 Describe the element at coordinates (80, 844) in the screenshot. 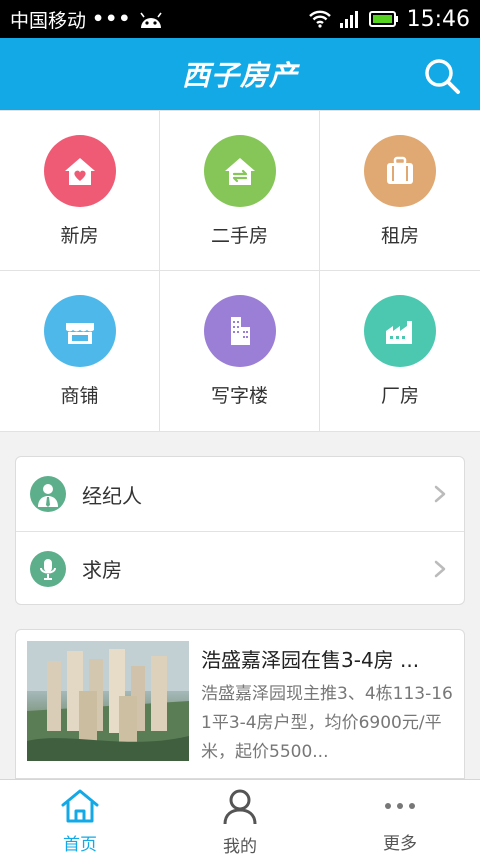

I see `tab-label: 首页` at that location.